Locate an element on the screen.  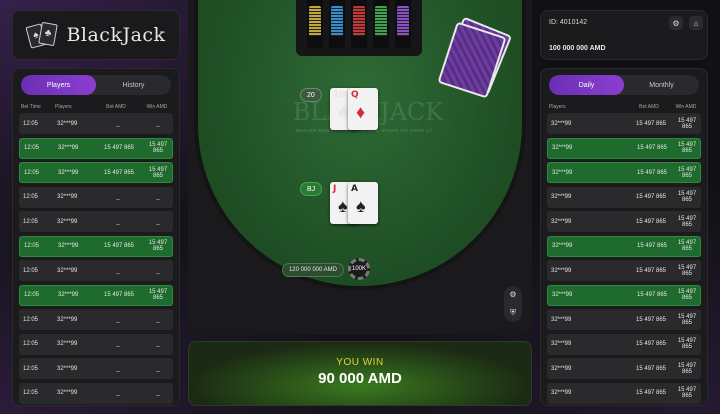
settings-gear-icon: ⚙ is located at coordinates (512, 294).